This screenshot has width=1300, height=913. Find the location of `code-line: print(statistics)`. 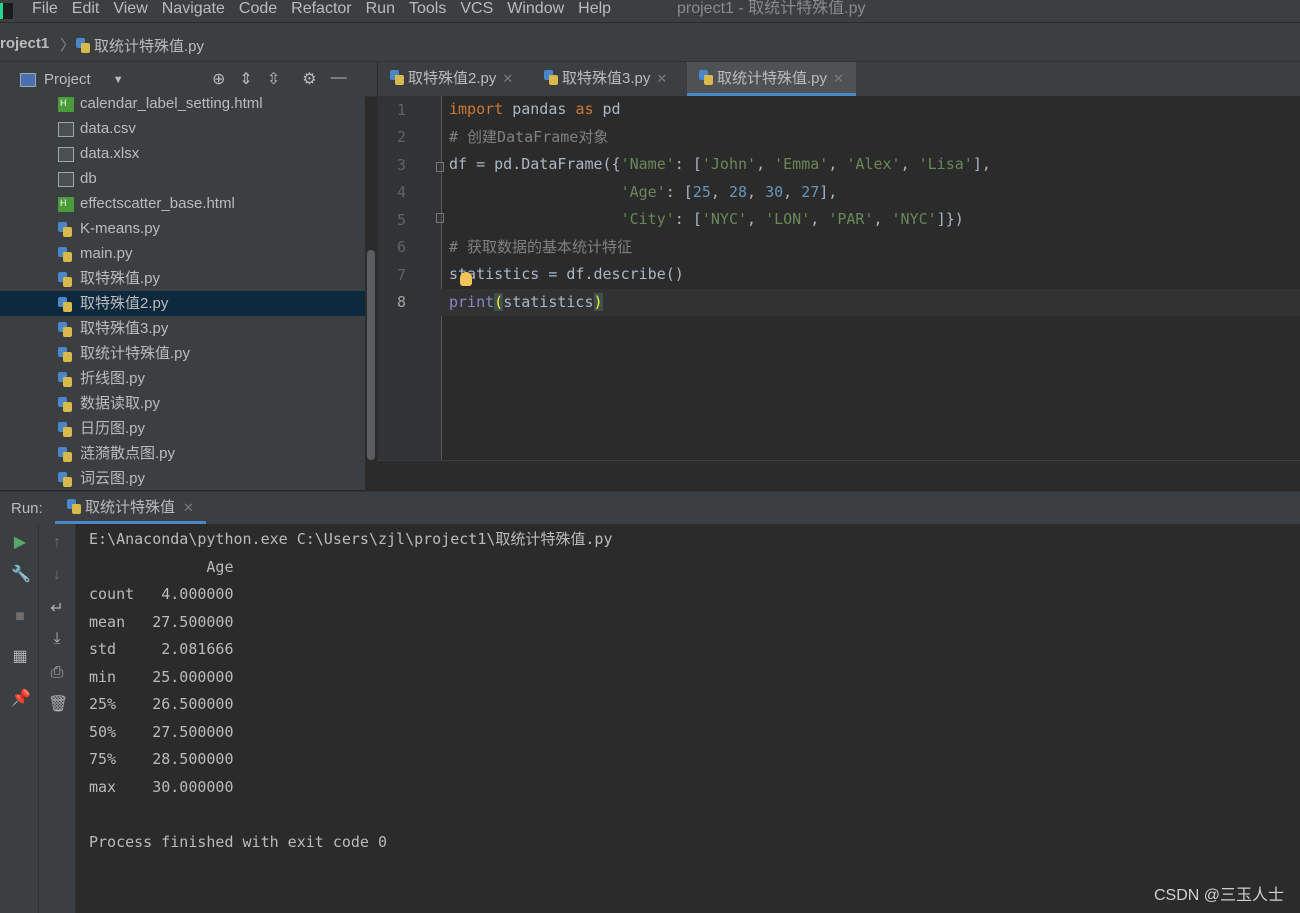

code-line: print(statistics) is located at coordinates (526, 302).